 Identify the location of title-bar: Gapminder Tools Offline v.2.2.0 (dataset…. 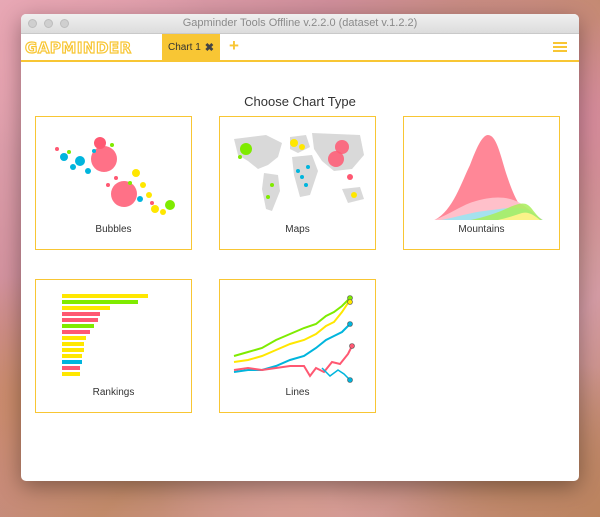
(300, 24).